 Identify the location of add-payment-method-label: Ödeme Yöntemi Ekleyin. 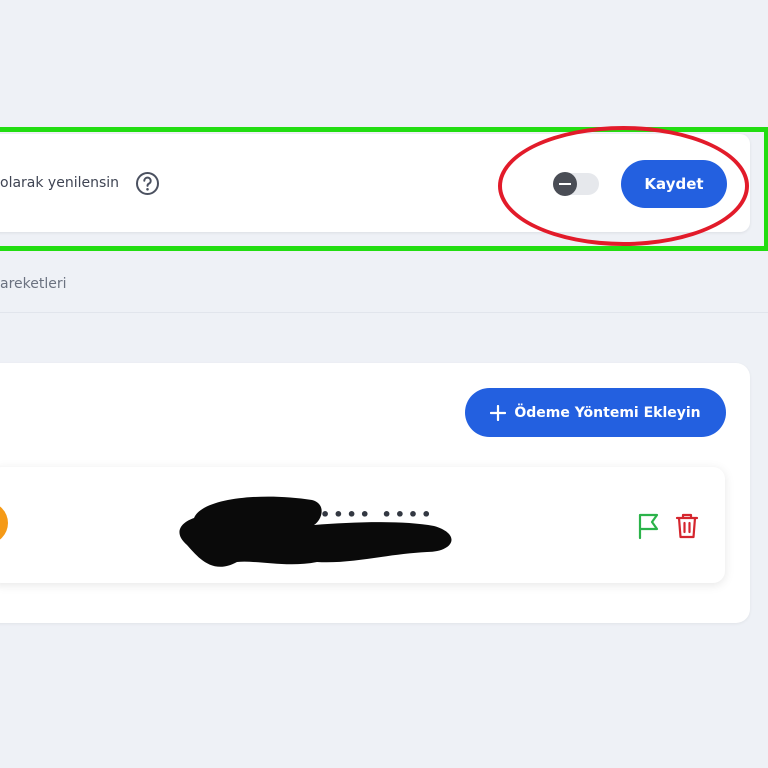
(607, 412).